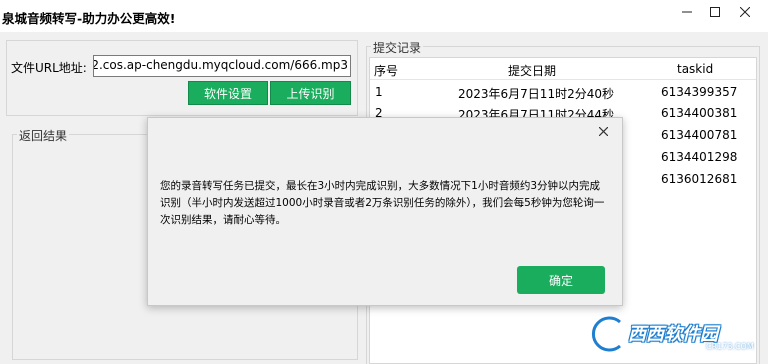 The image size is (768, 364). What do you see at coordinates (561, 280) in the screenshot?
I see `ok-button: 确定` at bounding box center [561, 280].